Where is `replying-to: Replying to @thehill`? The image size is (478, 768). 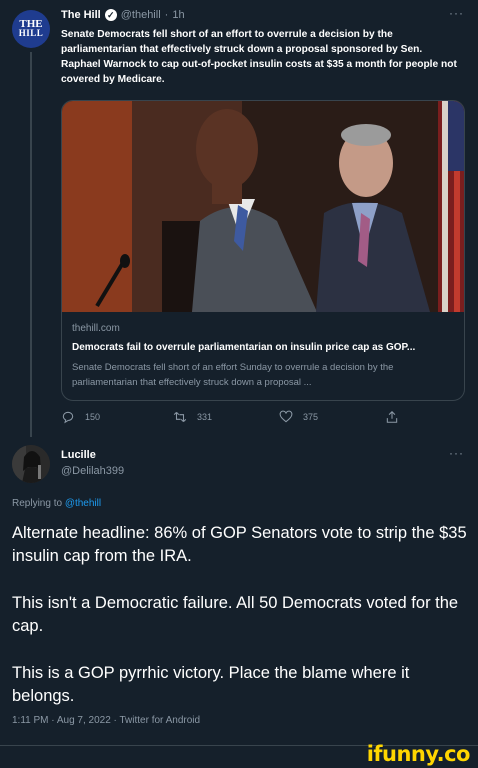
replying-to: Replying to @thehill is located at coordinates (56, 503).